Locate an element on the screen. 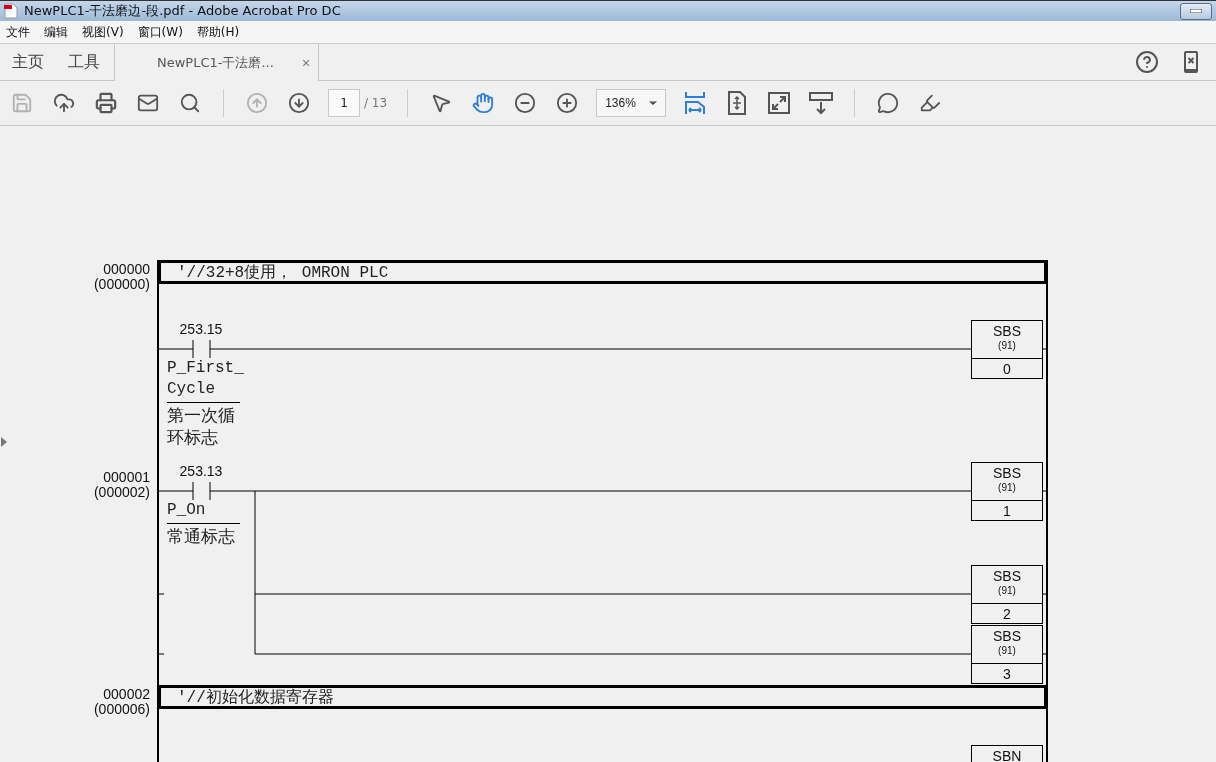  arrow-down-circle-icon is located at coordinates (299, 103).